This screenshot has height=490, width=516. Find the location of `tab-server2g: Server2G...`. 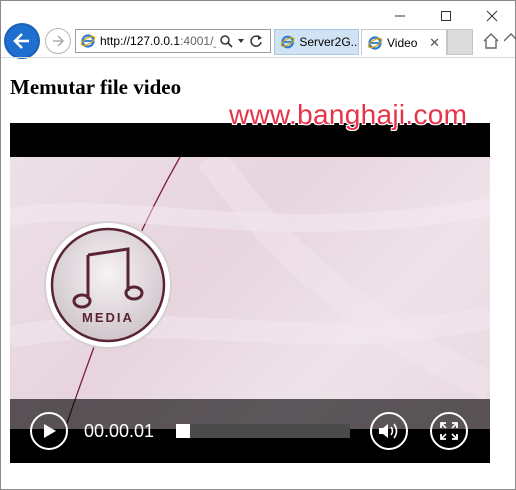

tab-server2g: Server2G... is located at coordinates (316, 42).